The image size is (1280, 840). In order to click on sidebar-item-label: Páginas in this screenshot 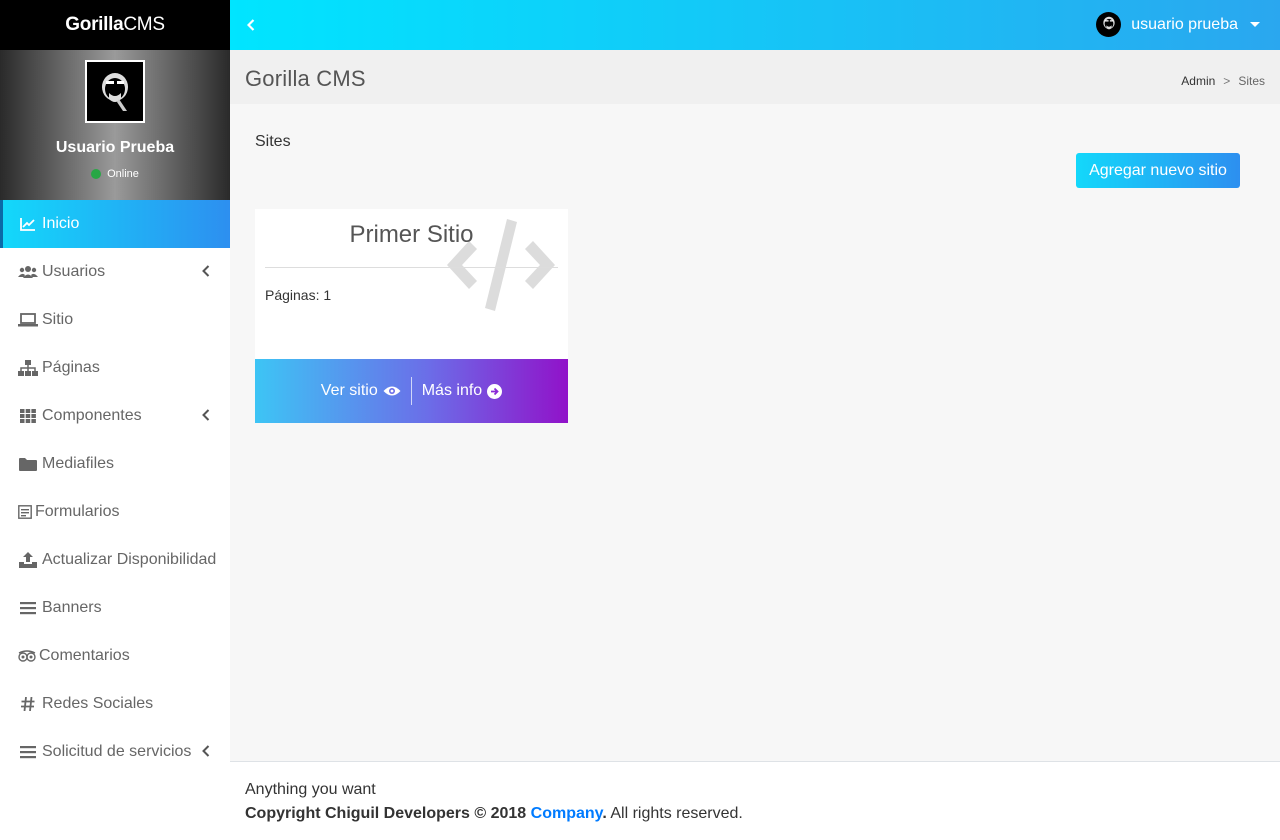, I will do `click(71, 367)`.